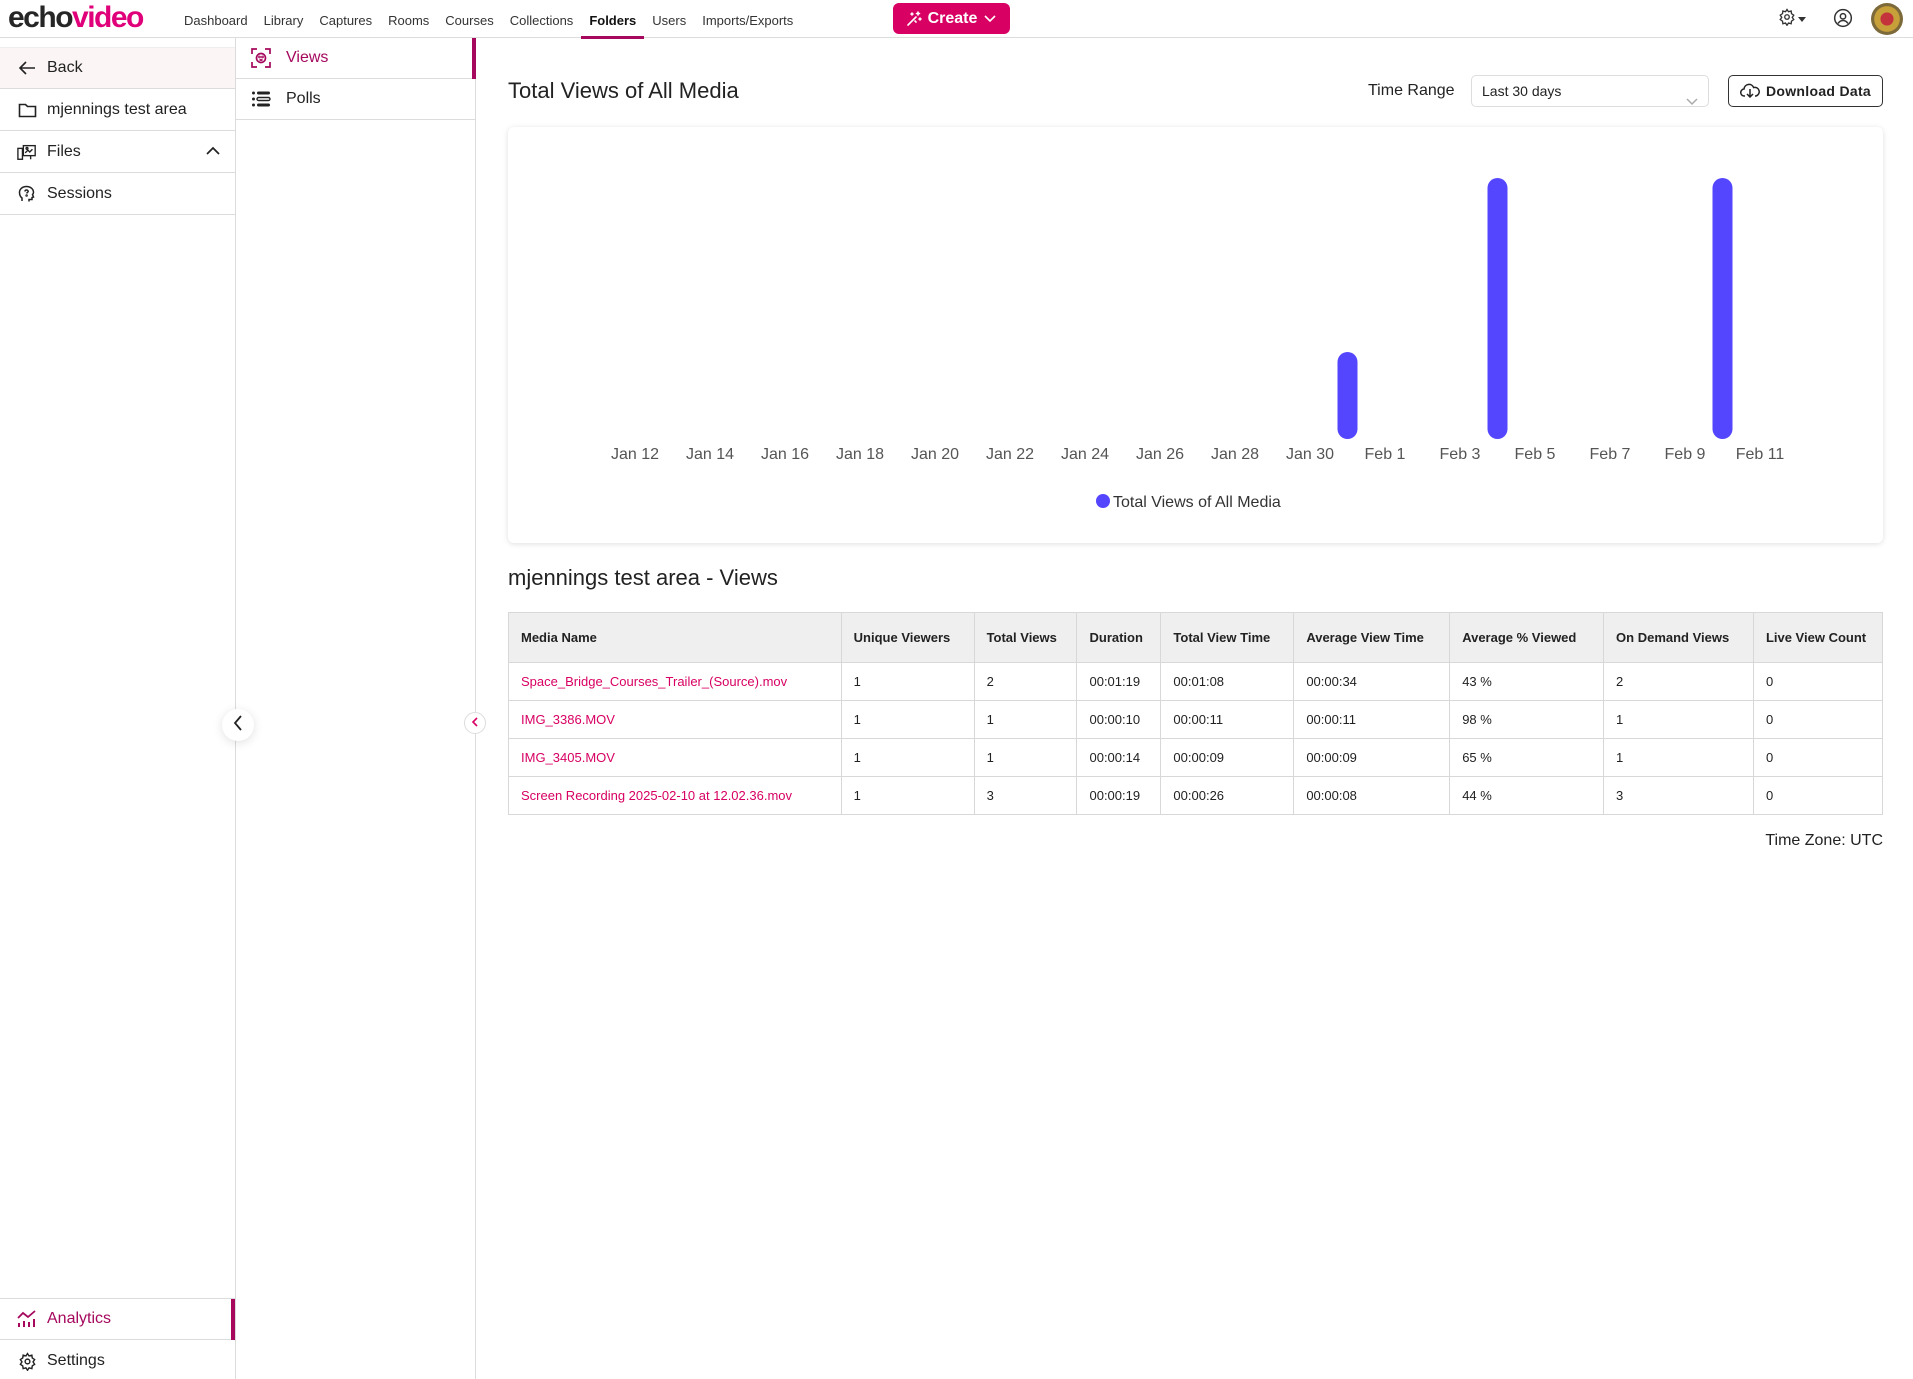 The width and height of the screenshot is (1913, 1379). I want to click on sidebar-item-settings: Settings, so click(117, 1359).